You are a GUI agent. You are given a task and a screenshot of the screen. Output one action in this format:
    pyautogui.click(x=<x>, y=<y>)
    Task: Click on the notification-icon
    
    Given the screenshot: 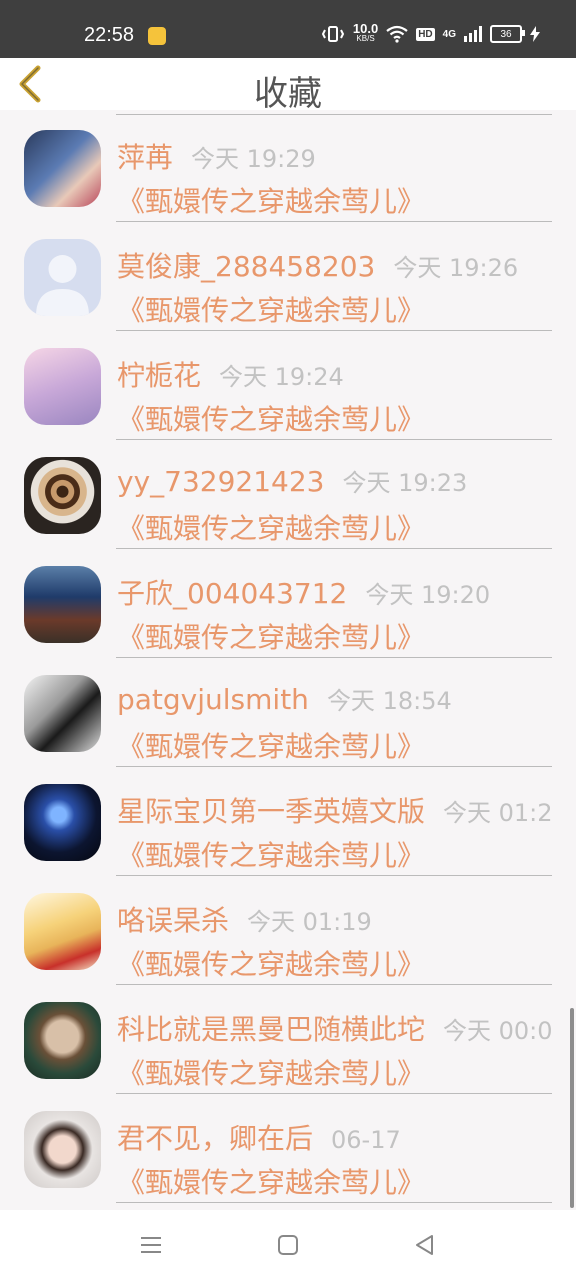 What is the action you would take?
    pyautogui.click(x=157, y=36)
    